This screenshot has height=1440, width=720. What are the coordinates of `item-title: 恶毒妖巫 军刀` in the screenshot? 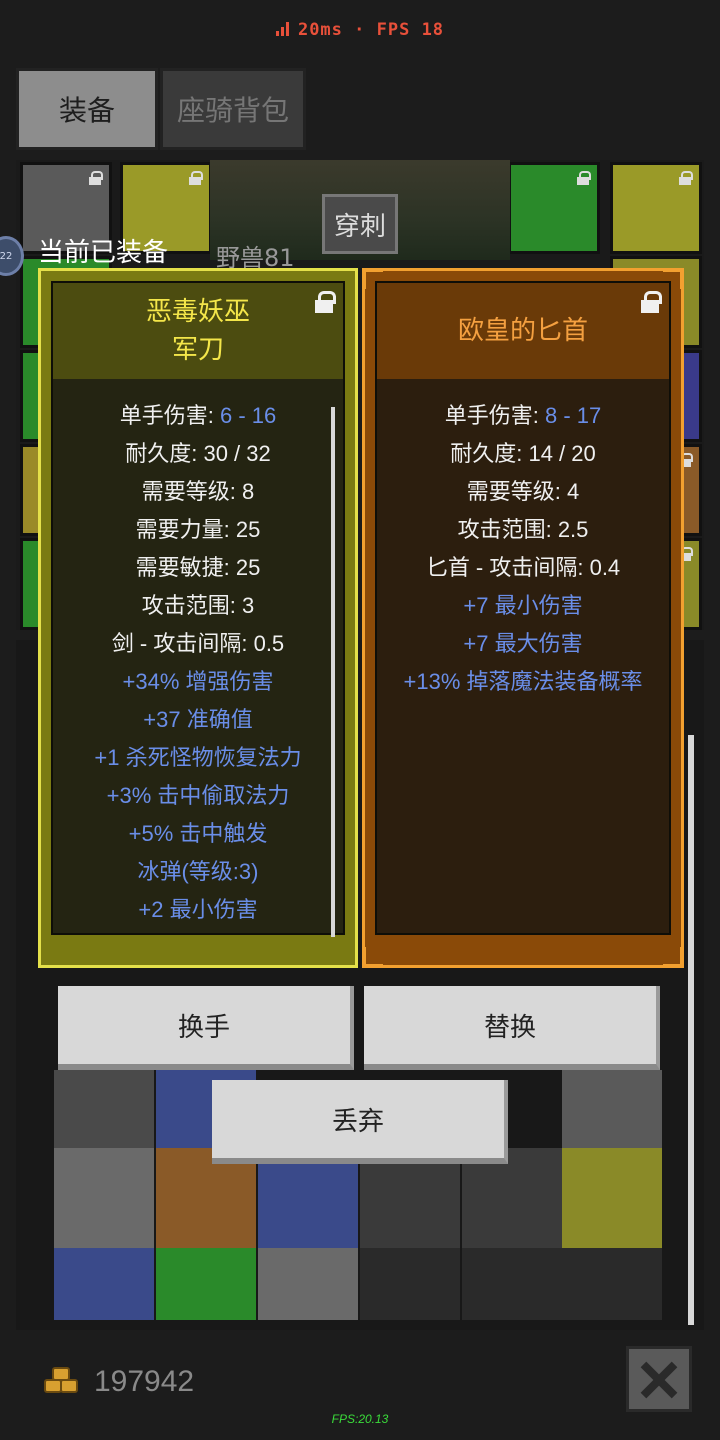 It's located at (198, 331).